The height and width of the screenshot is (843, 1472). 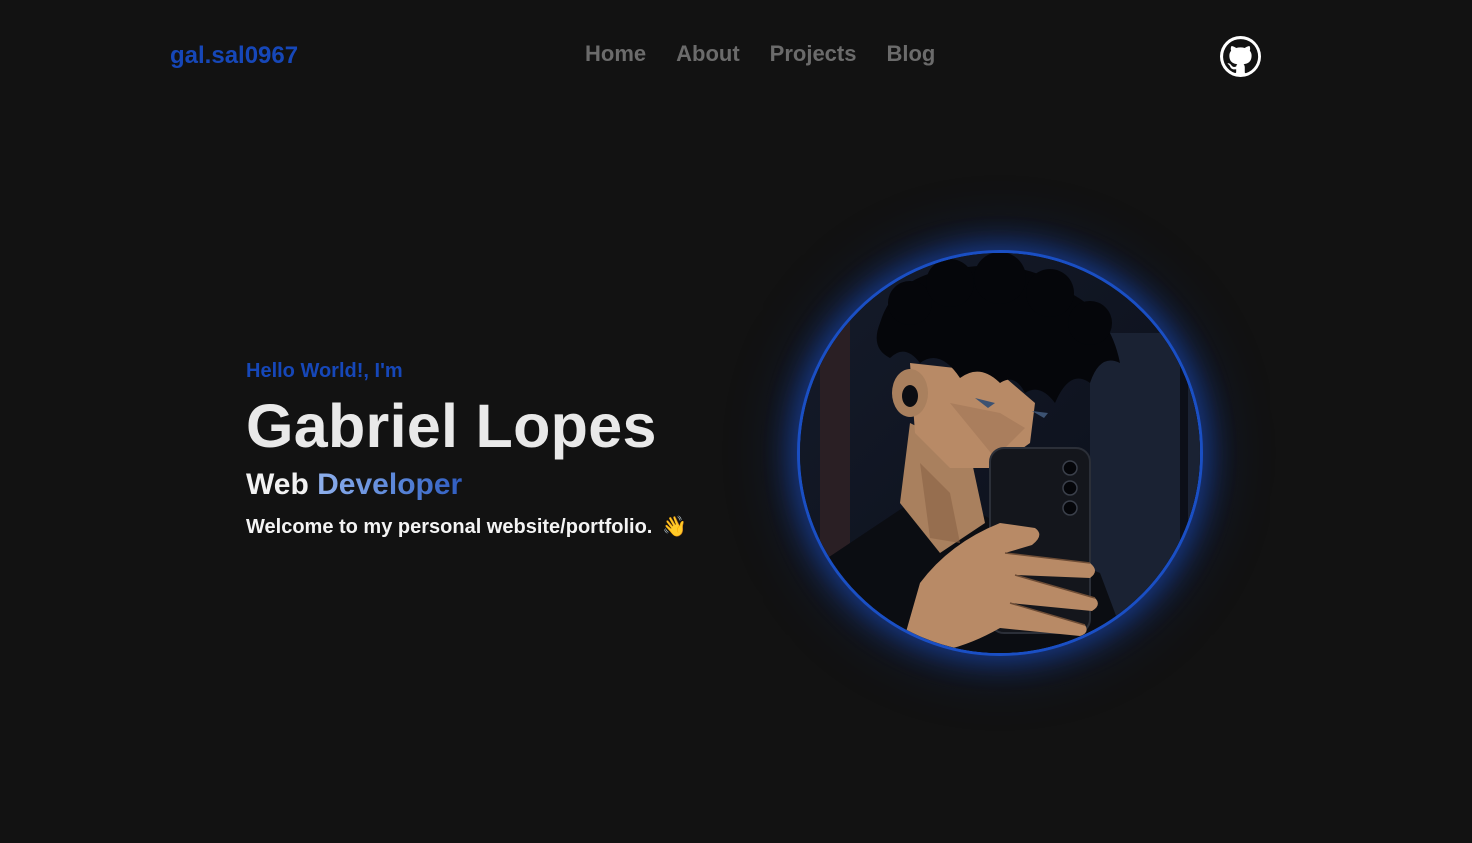 What do you see at coordinates (708, 54) in the screenshot?
I see `nav-about-link: About` at bounding box center [708, 54].